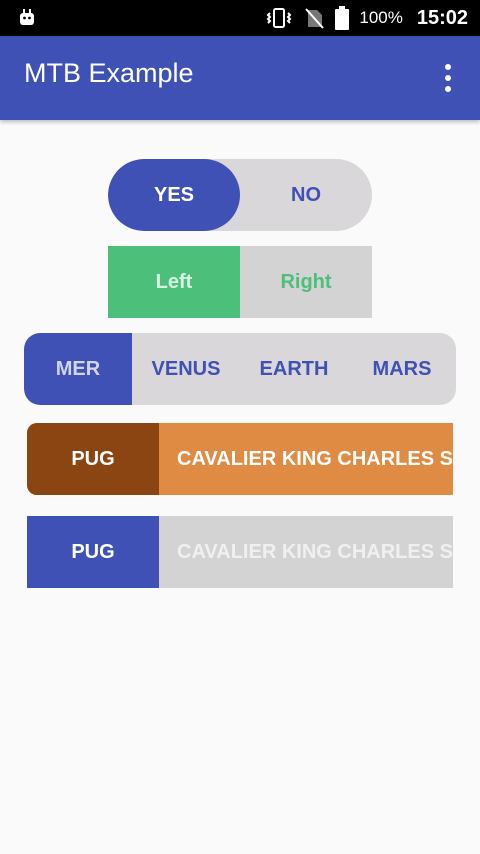  I want to click on no-signal-icon, so click(314, 18).